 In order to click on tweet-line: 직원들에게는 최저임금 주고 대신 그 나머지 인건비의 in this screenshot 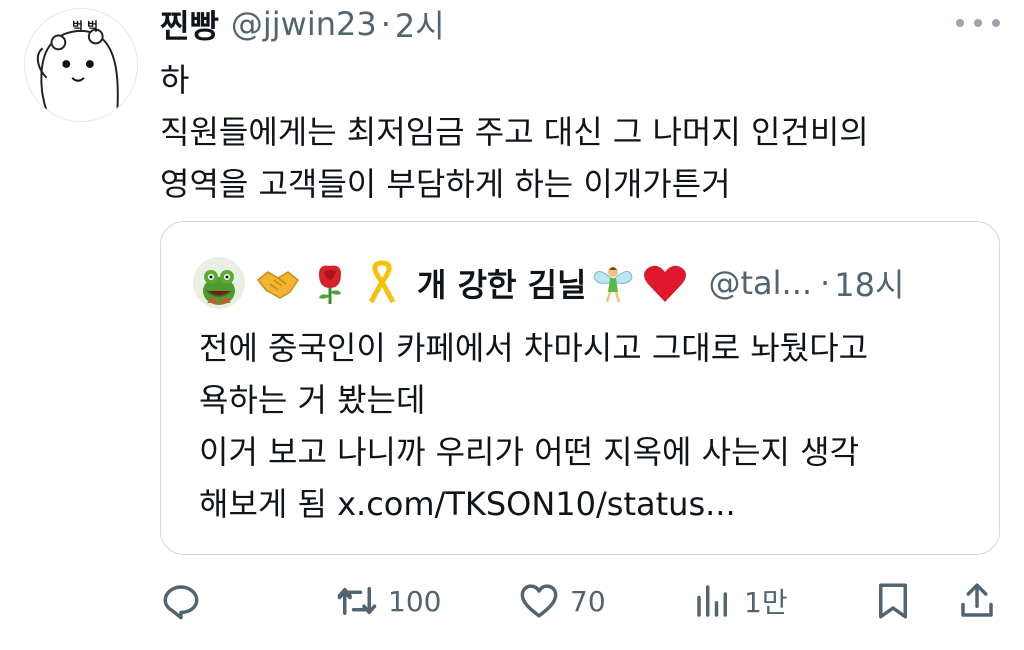, I will do `click(514, 132)`.